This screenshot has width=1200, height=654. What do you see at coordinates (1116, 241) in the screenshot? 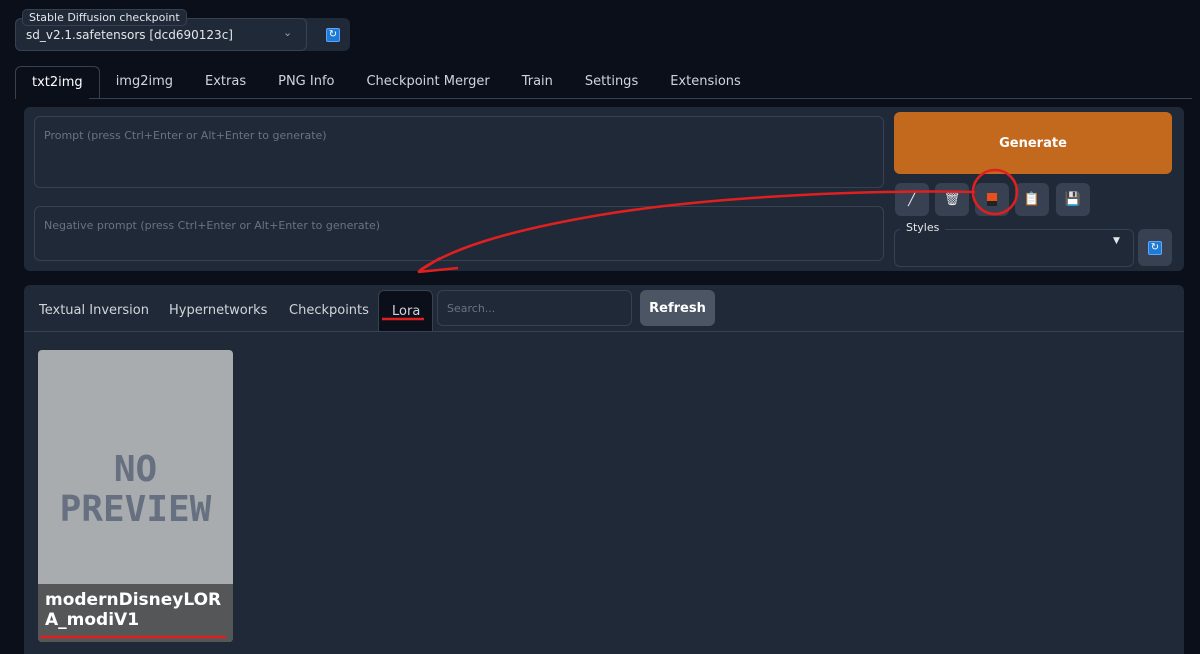
I see `dropdown-arrow-icon: ▼` at bounding box center [1116, 241].